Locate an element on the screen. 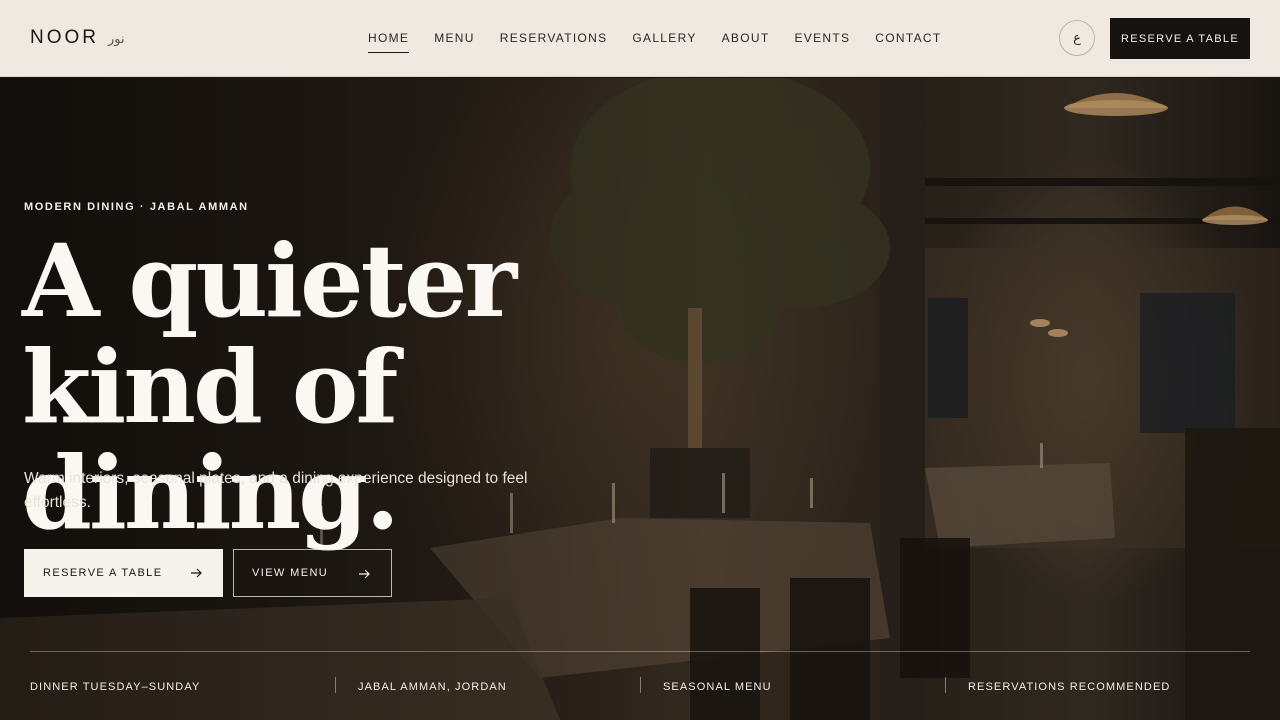 This screenshot has width=1280, height=720. nav-item-about: ABOUT is located at coordinates (746, 42).